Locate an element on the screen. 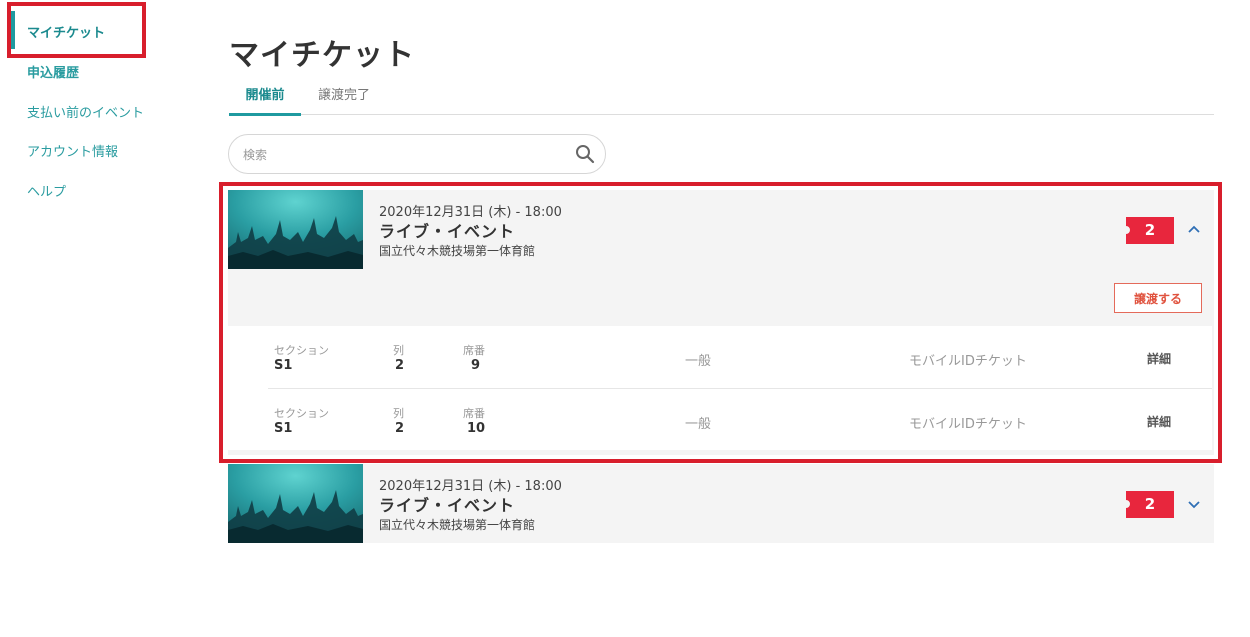 The image size is (1250, 637). search-input is located at coordinates (403, 155).